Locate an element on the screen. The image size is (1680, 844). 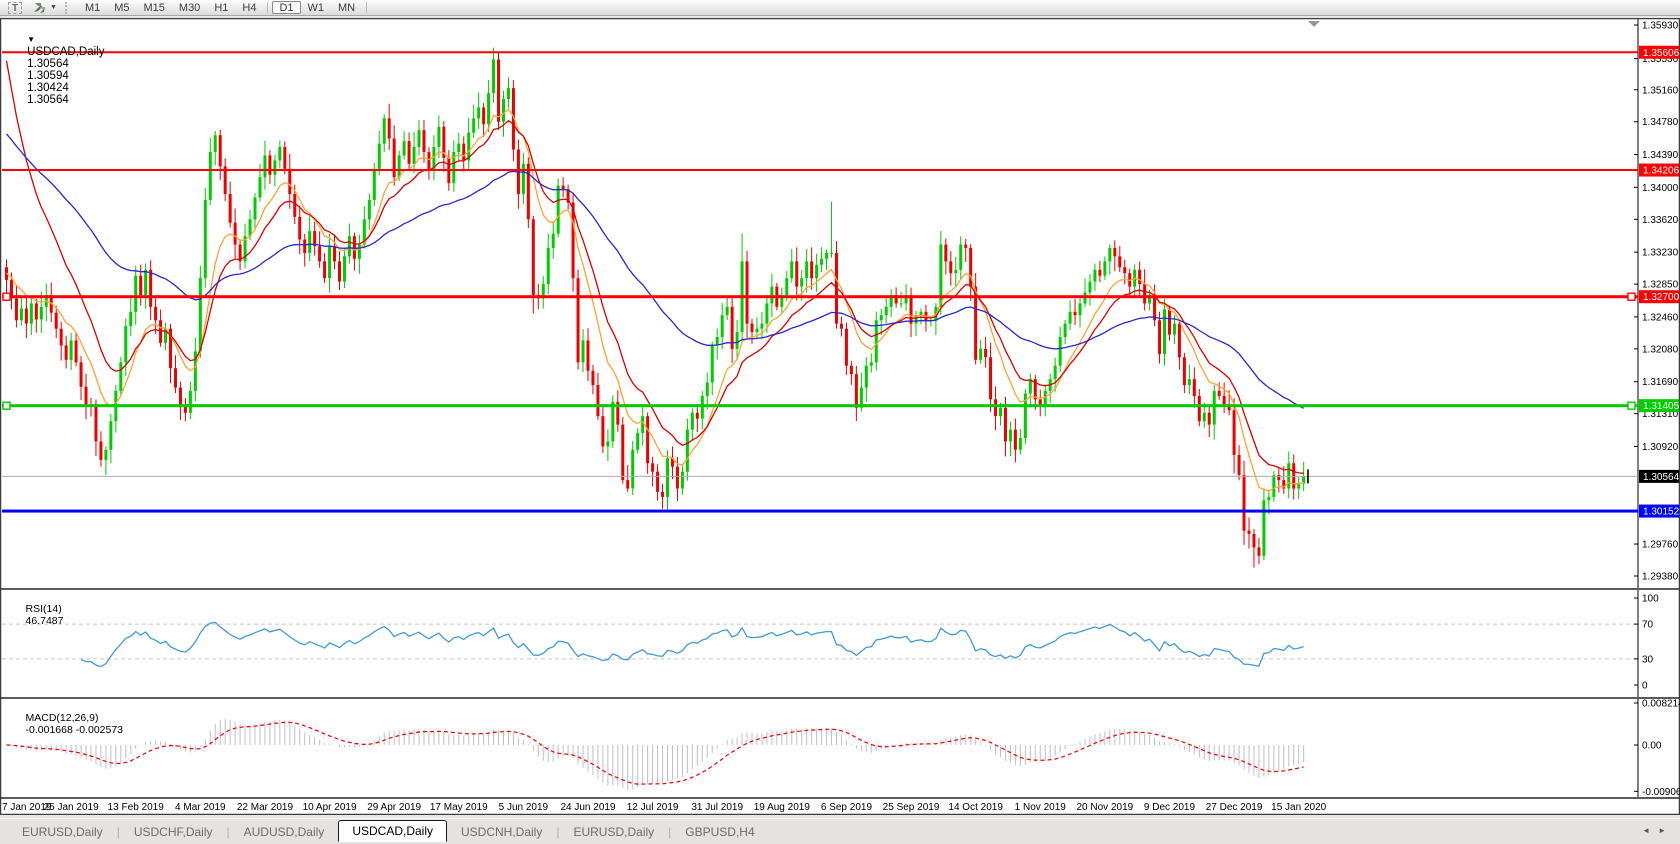
macd-tick: -0.00906 is located at coordinates (1661, 792).